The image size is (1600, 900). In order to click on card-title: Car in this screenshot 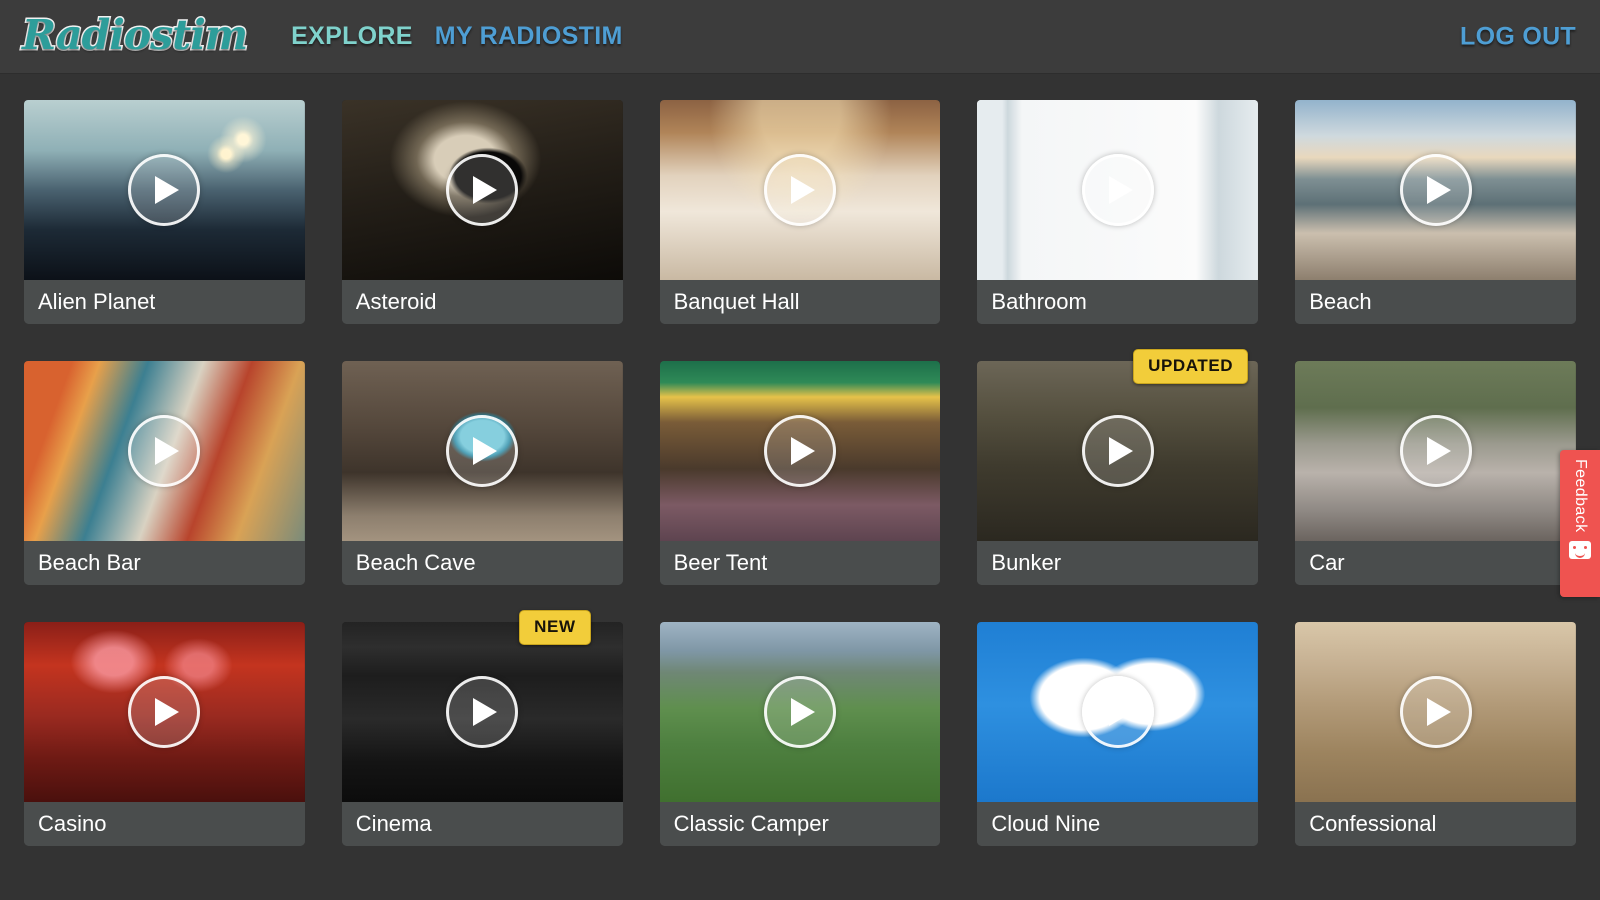, I will do `click(1327, 562)`.